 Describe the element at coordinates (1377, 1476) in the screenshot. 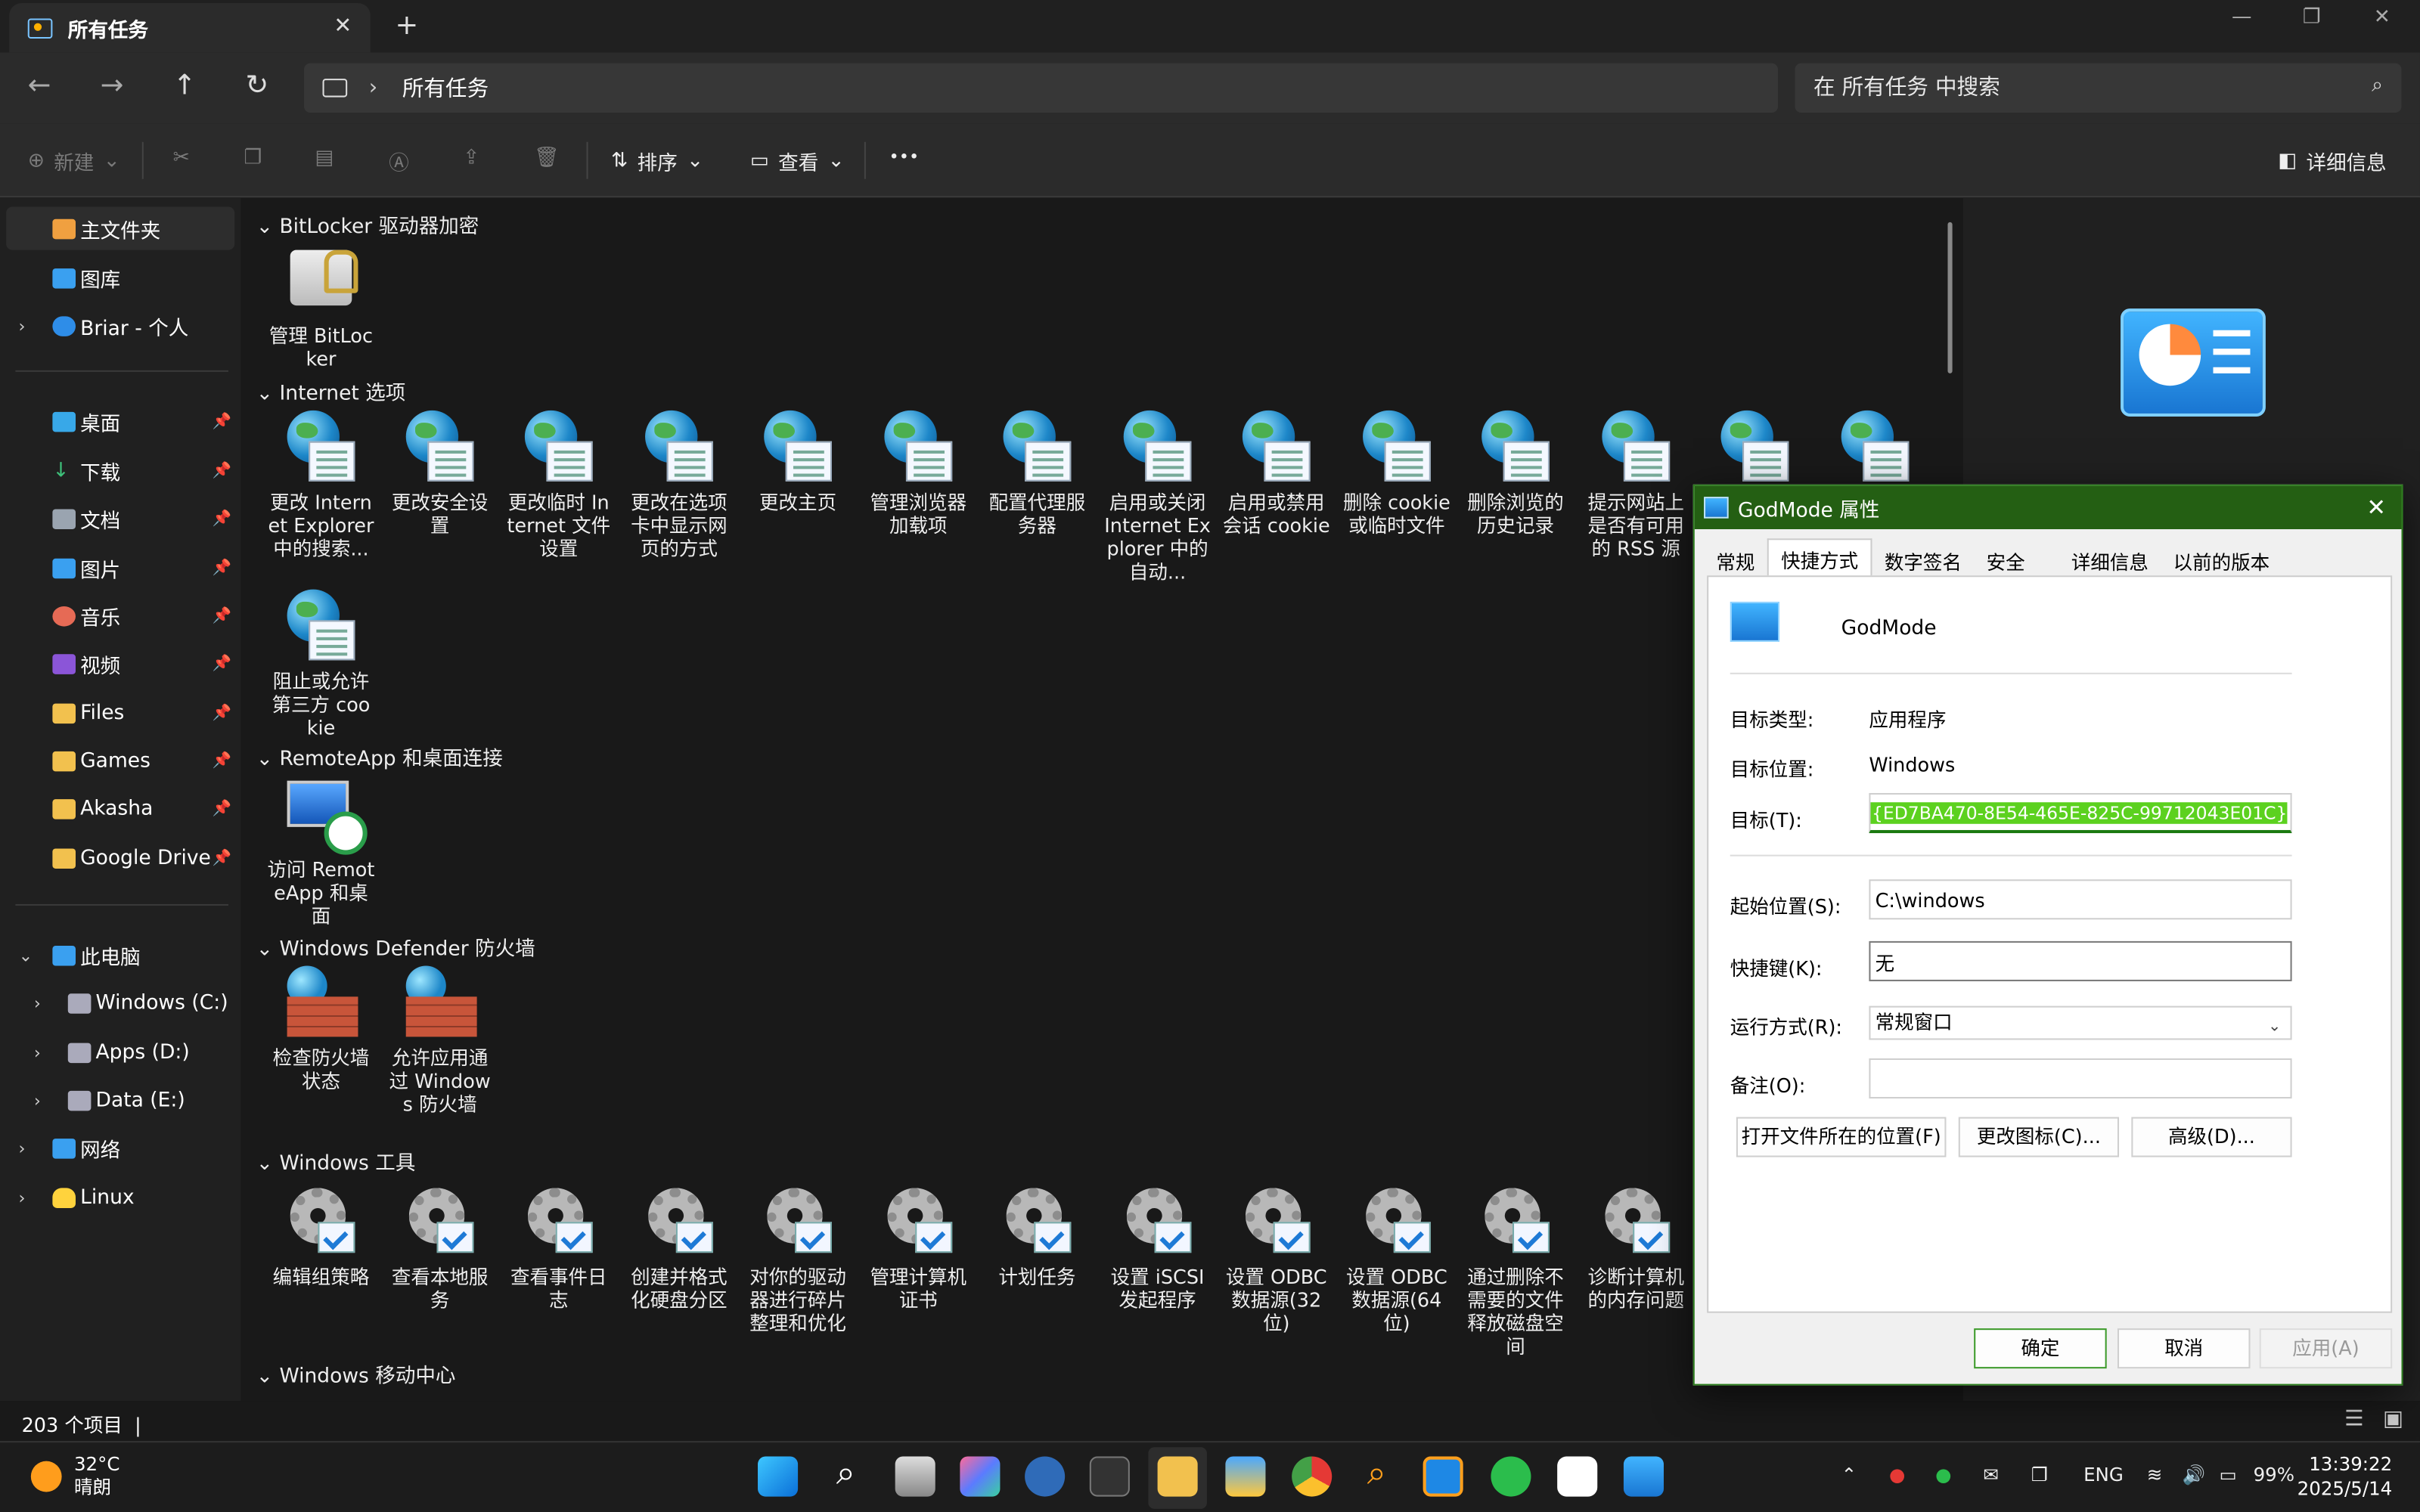

I see `magnifier-icon: ⌕` at that location.